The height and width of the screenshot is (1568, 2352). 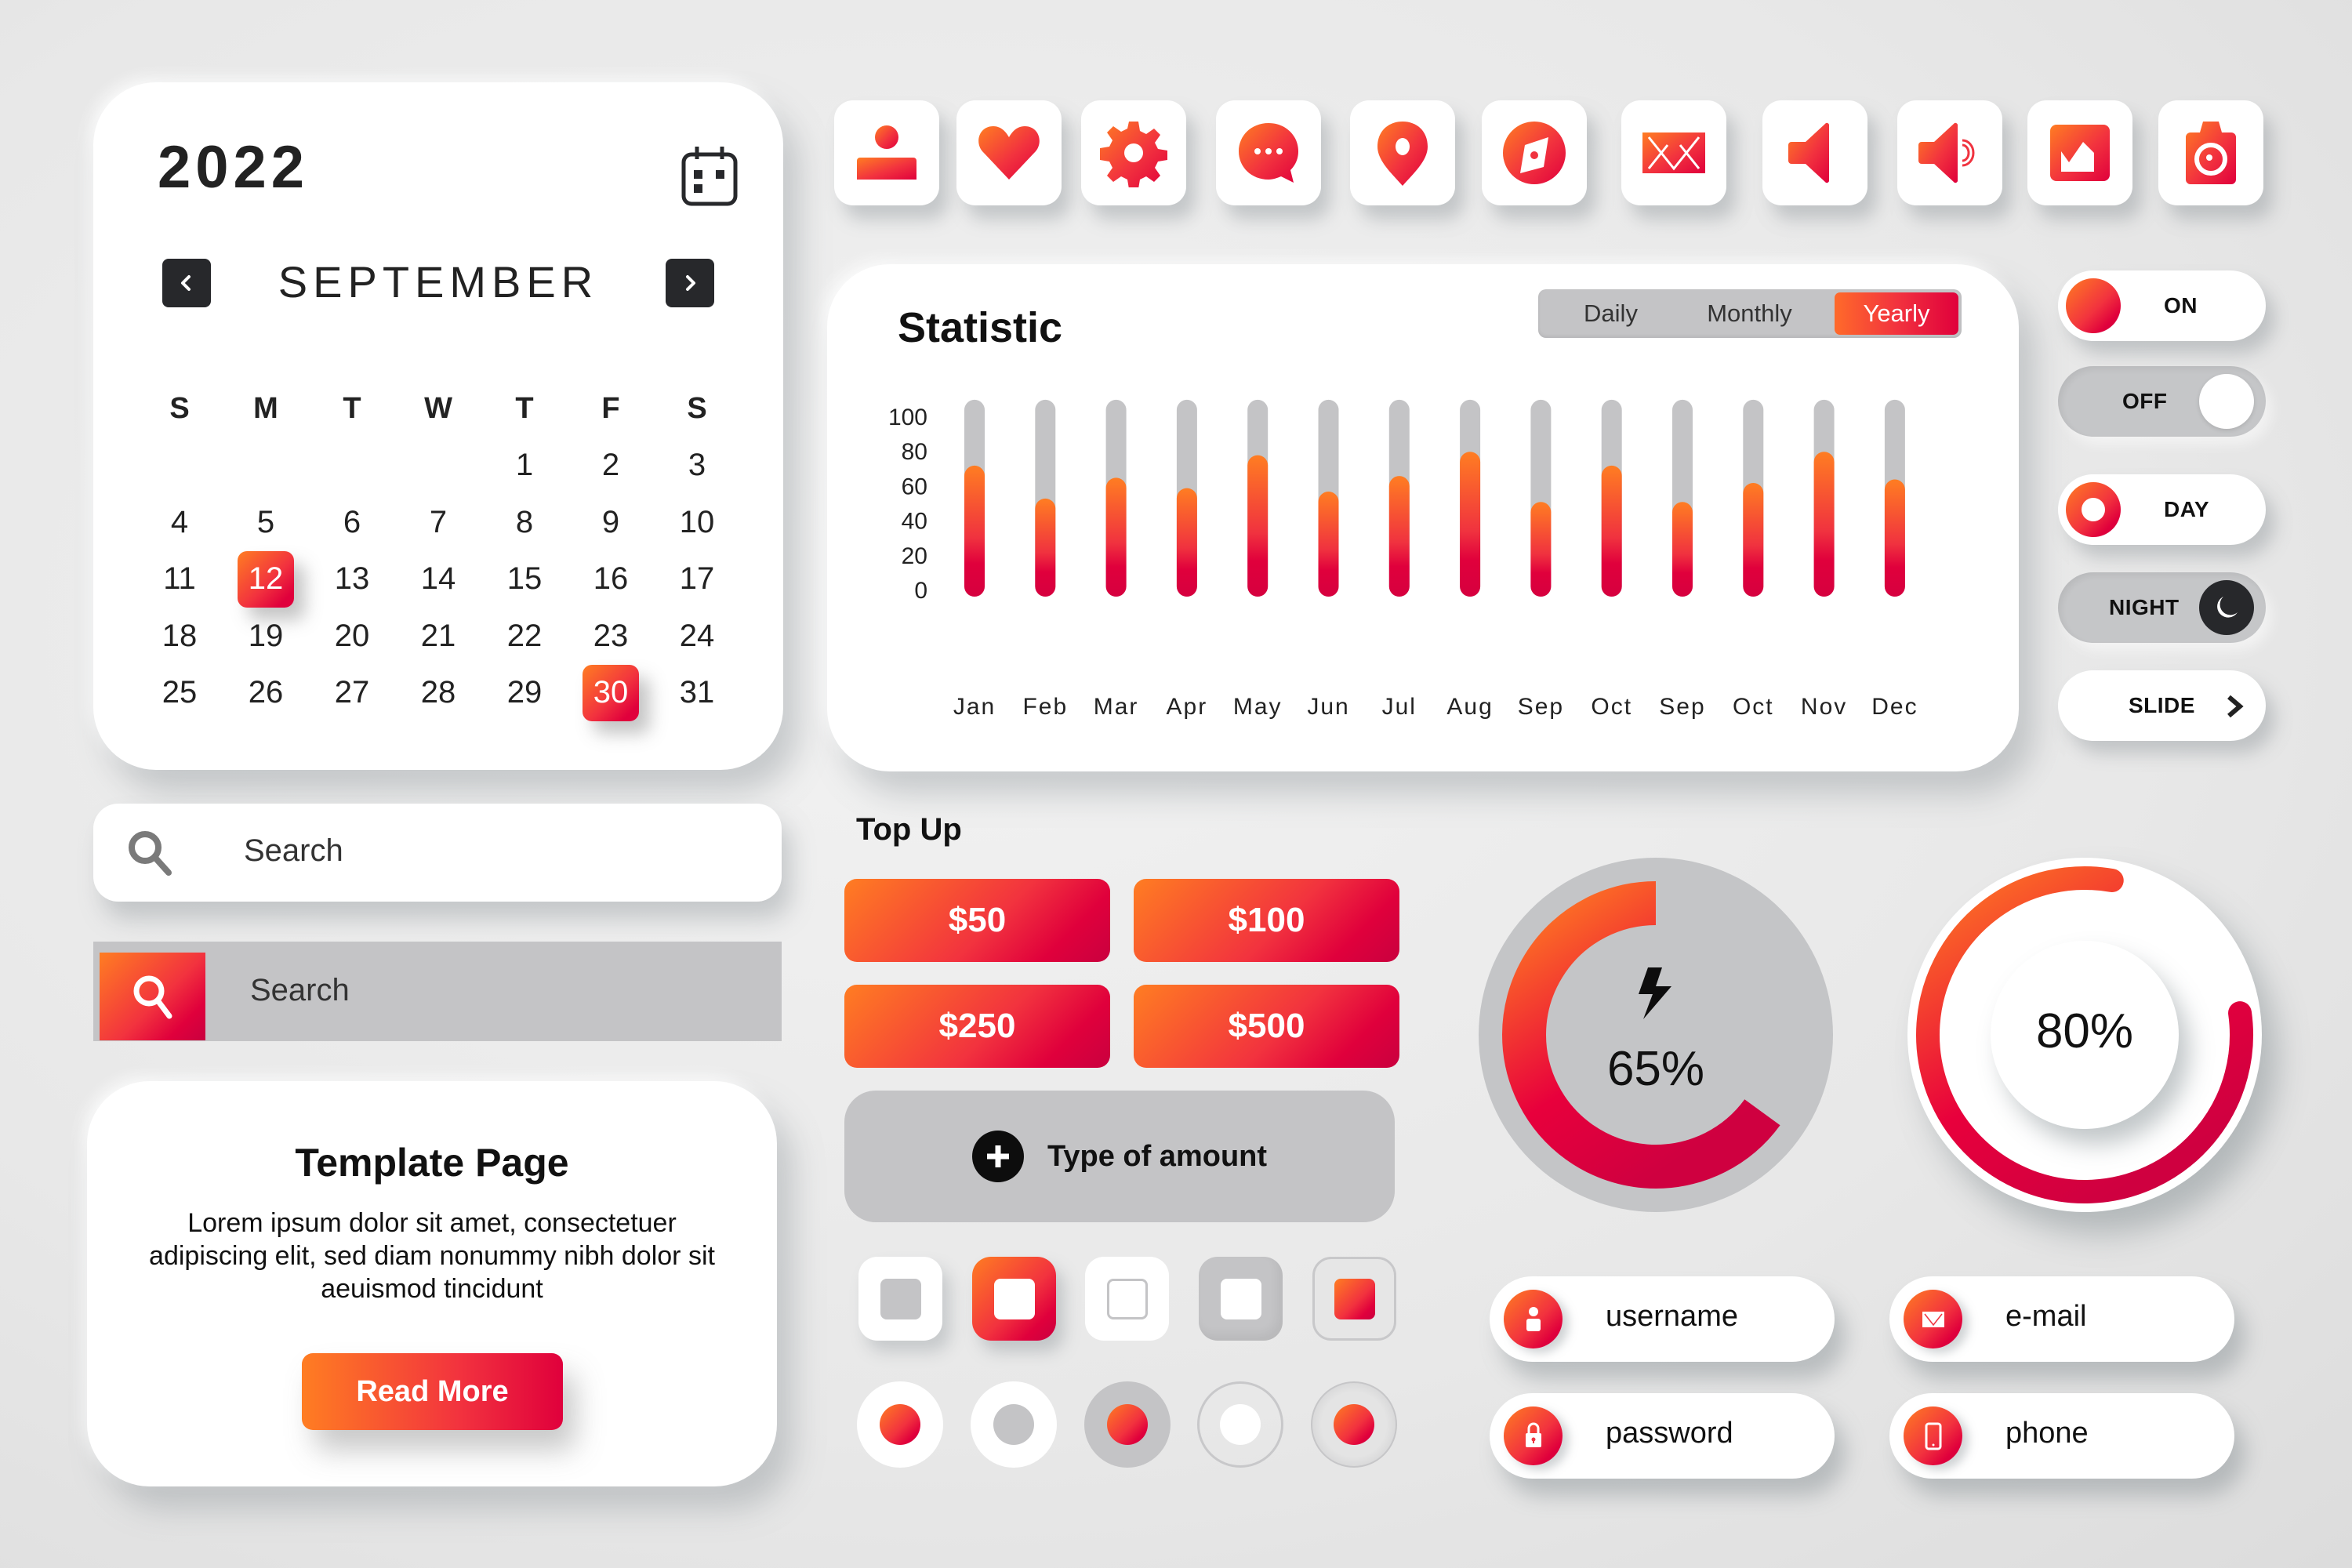 I want to click on calendar-day: 8, so click(x=524, y=522).